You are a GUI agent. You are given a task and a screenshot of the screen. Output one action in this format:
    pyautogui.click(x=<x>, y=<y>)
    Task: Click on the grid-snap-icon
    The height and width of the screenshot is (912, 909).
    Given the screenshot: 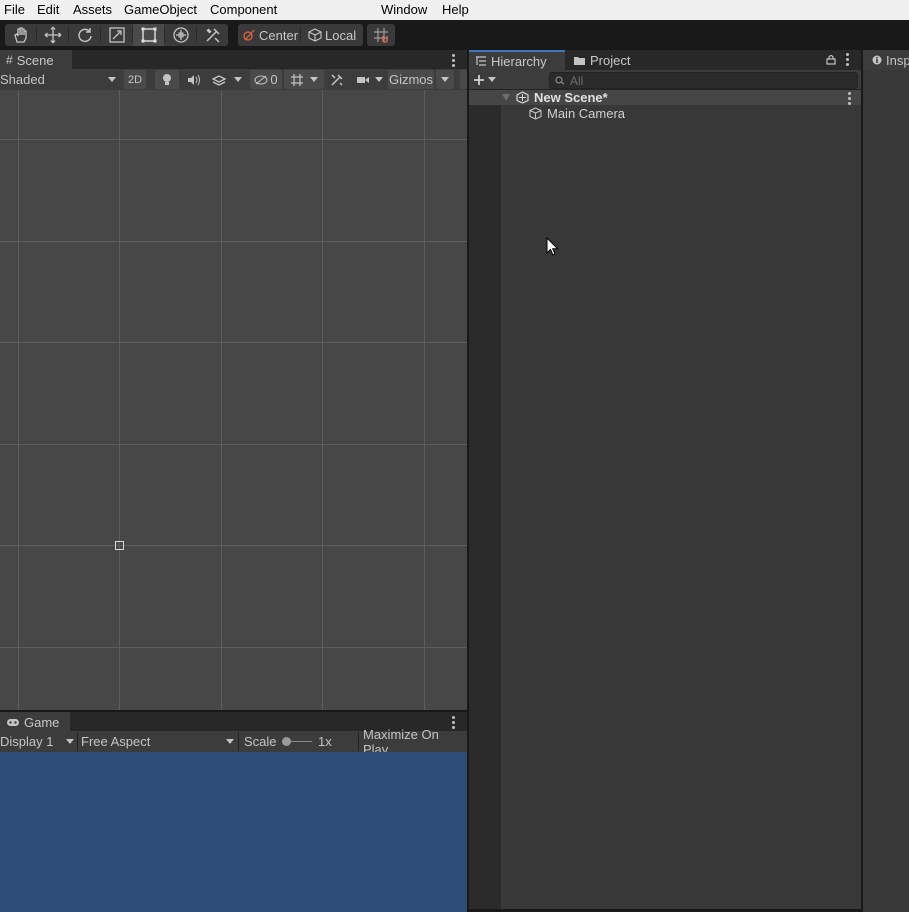 What is the action you would take?
    pyautogui.click(x=381, y=35)
    